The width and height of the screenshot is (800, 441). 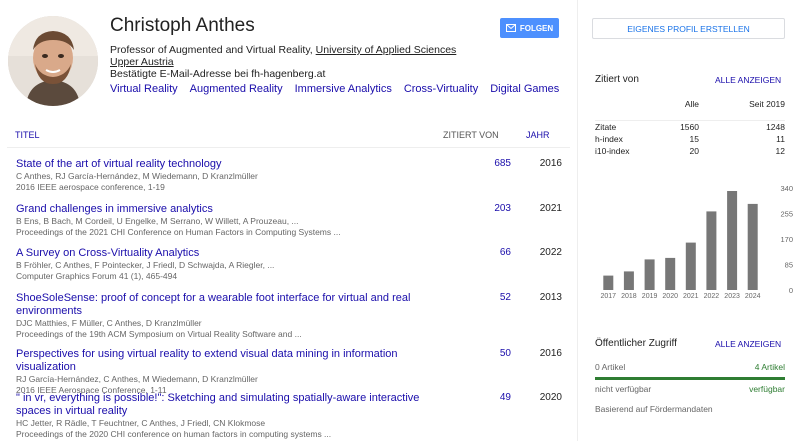 What do you see at coordinates (510, 28) in the screenshot?
I see `mail-icon` at bounding box center [510, 28].